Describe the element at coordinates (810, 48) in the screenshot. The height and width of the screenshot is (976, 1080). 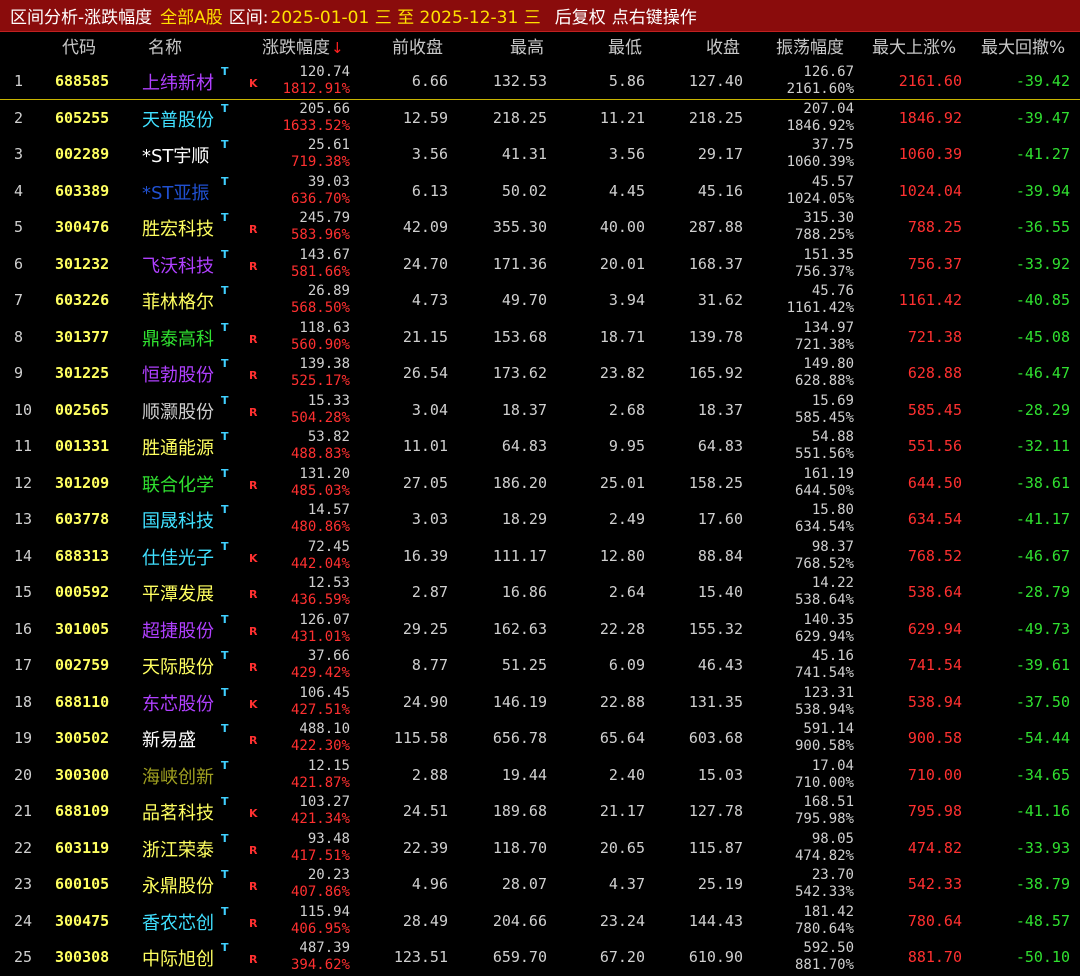
I see `header-amplitude: 振荡幅度` at that location.